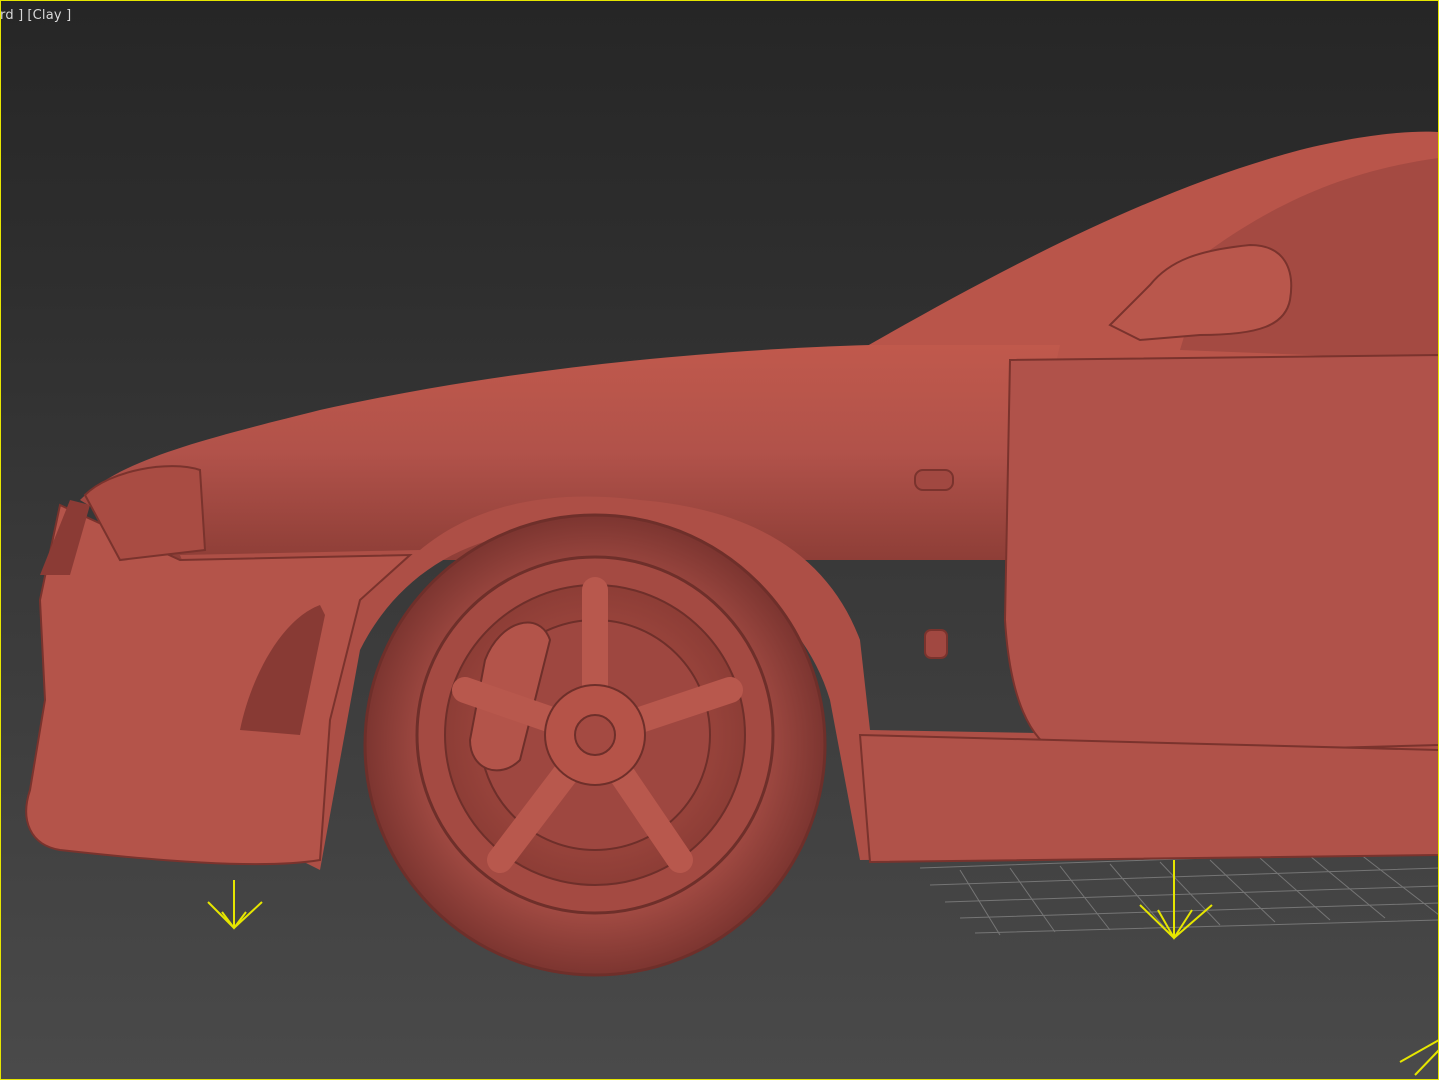  I want to click on center-cap, so click(595, 735).